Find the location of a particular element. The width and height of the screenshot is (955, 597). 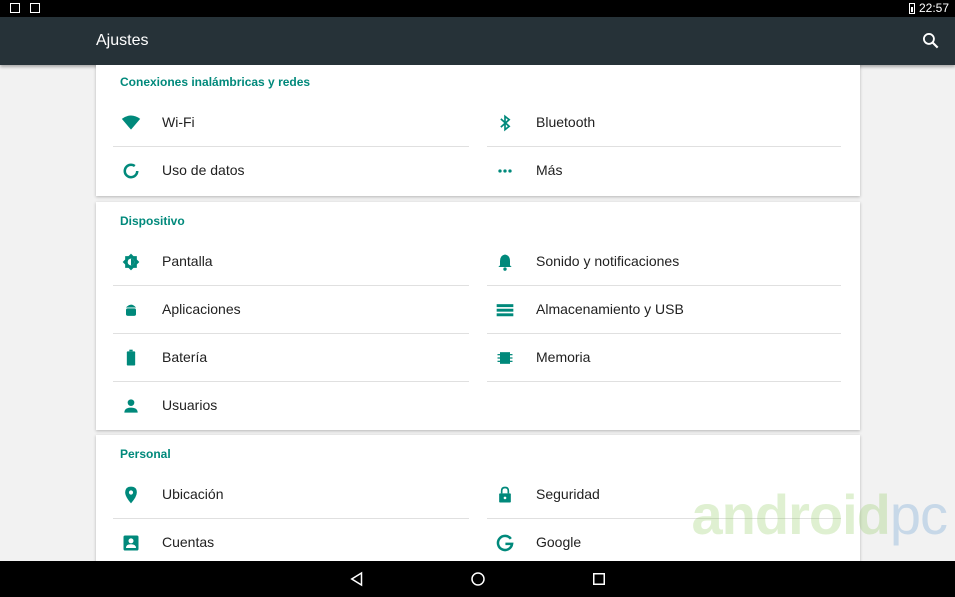

setting-memory: Memoria is located at coordinates (664, 358).